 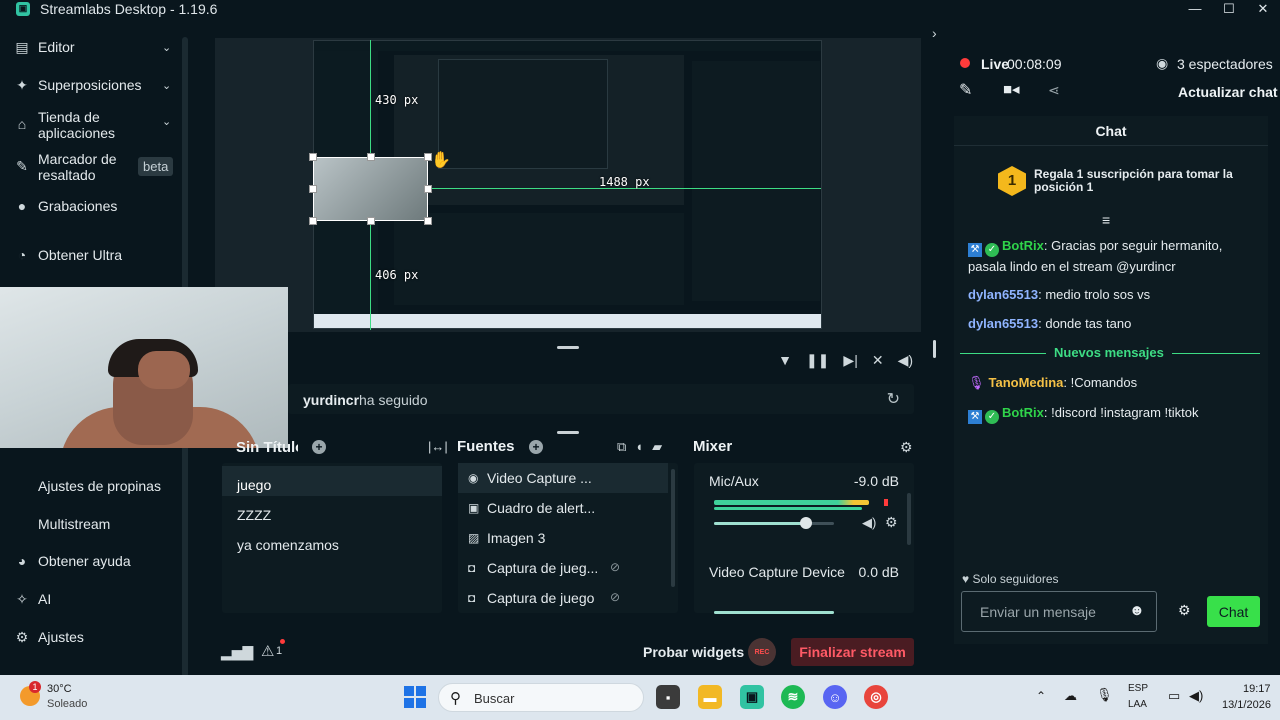 I want to click on source-group-icon: ⧉, so click(x=621, y=447).